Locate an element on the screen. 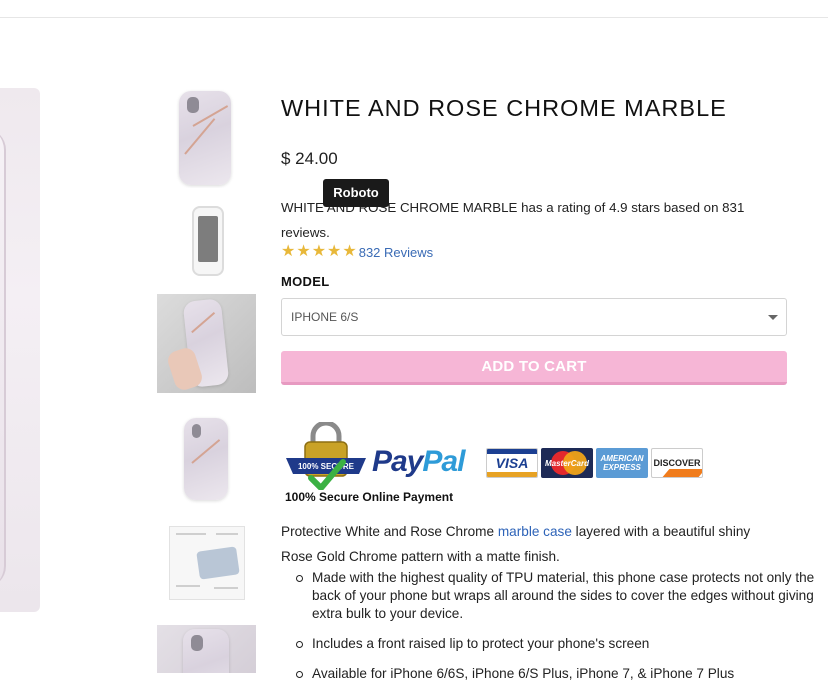 The width and height of the screenshot is (828, 695). seal-text: 100% SECURE is located at coordinates (326, 466).